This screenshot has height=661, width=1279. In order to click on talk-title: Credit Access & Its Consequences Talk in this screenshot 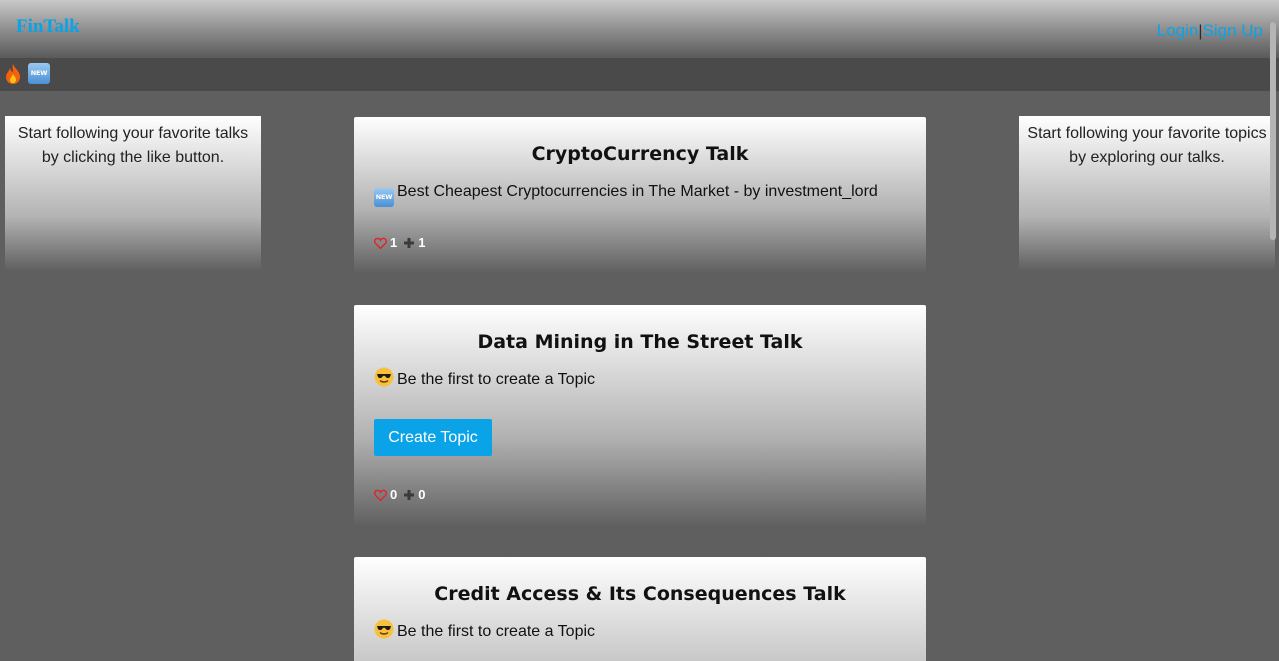, I will do `click(640, 594)`.